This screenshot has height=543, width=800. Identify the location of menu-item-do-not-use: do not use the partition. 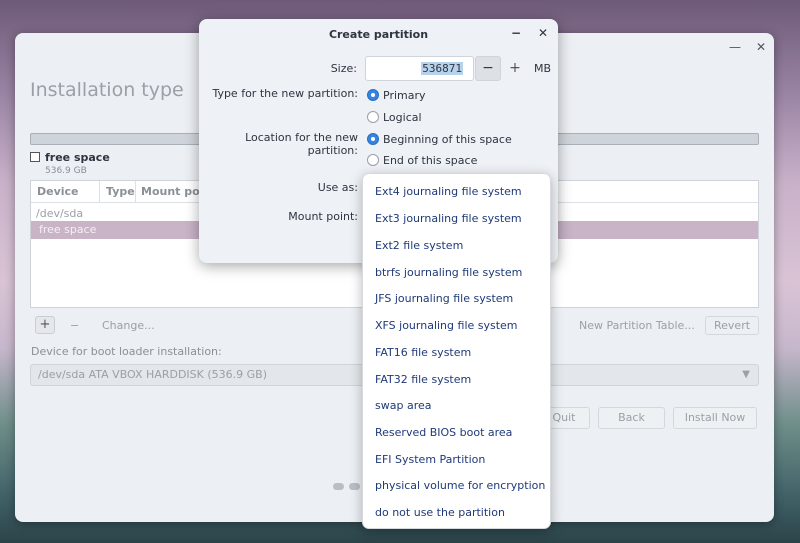
(440, 512).